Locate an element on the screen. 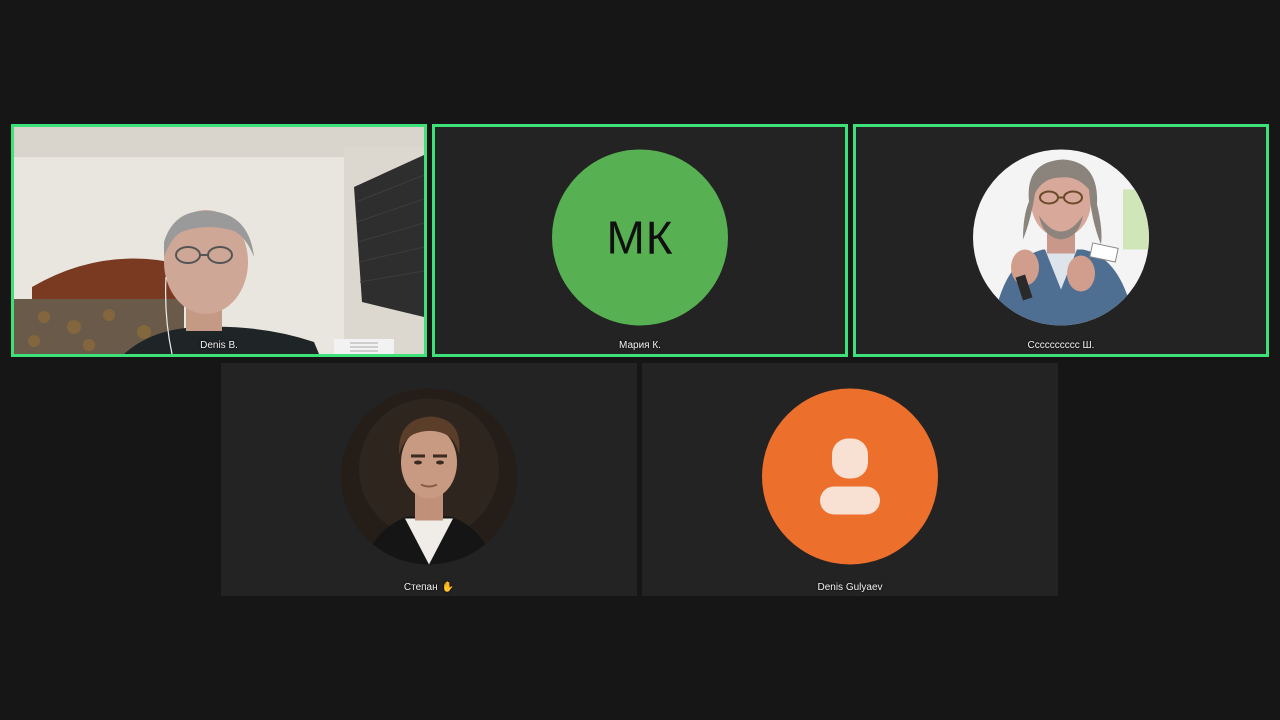  user-icon is located at coordinates (850, 475).